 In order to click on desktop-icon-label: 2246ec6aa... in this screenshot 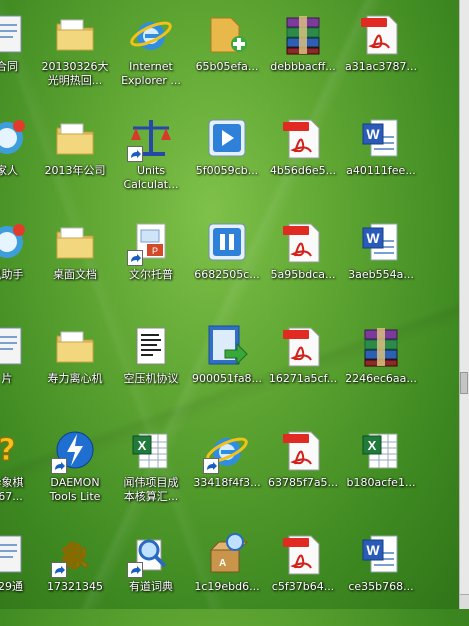, I will do `click(381, 378)`.